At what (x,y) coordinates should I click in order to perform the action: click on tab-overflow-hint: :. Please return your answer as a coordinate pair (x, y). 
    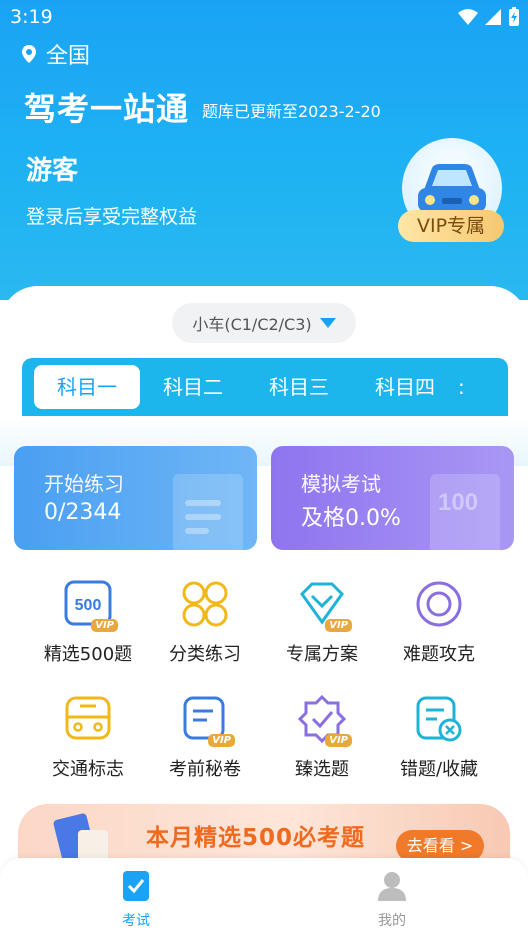
    Looking at the image, I should click on (461, 387).